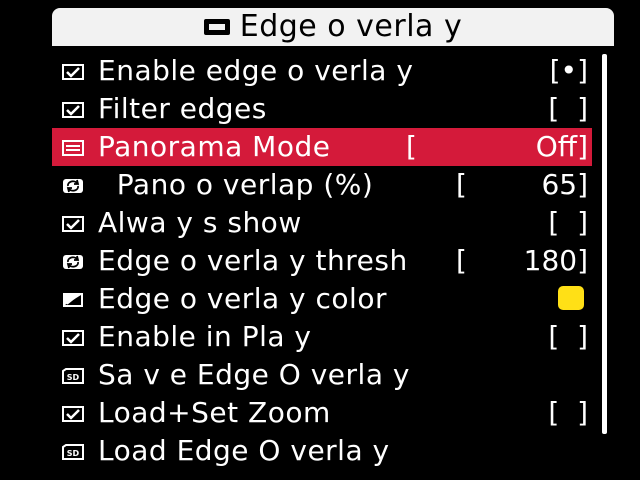 This screenshot has width=640, height=480. I want to click on option-value: Off], so click(561, 146).